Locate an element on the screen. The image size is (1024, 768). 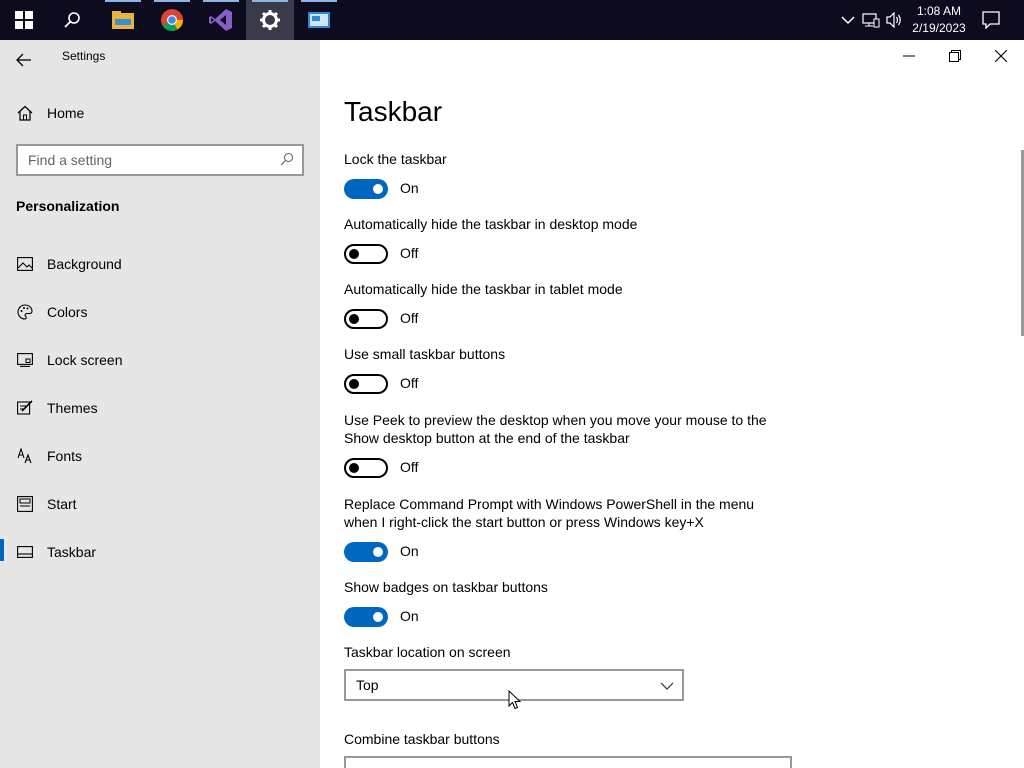
action-center-icon is located at coordinates (991, 20).